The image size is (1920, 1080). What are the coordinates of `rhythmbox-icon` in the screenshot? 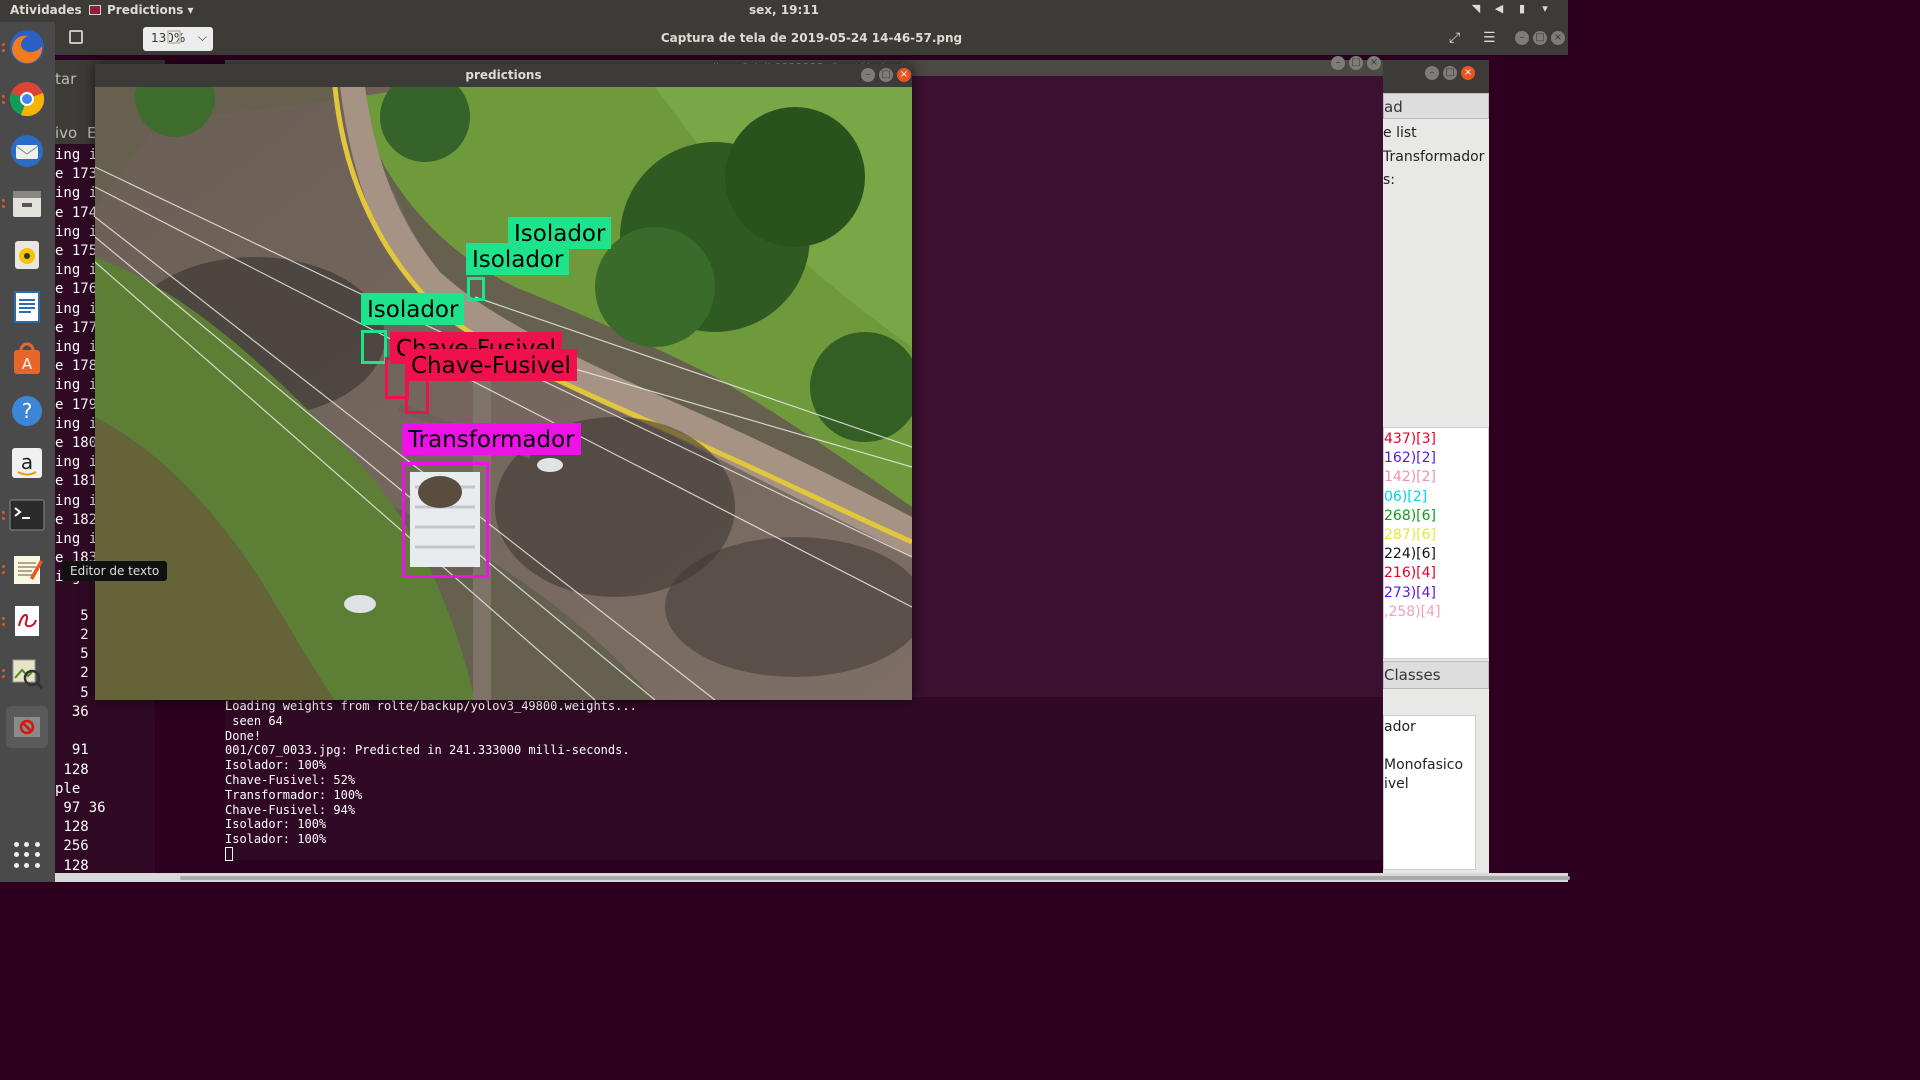 It's located at (27, 255).